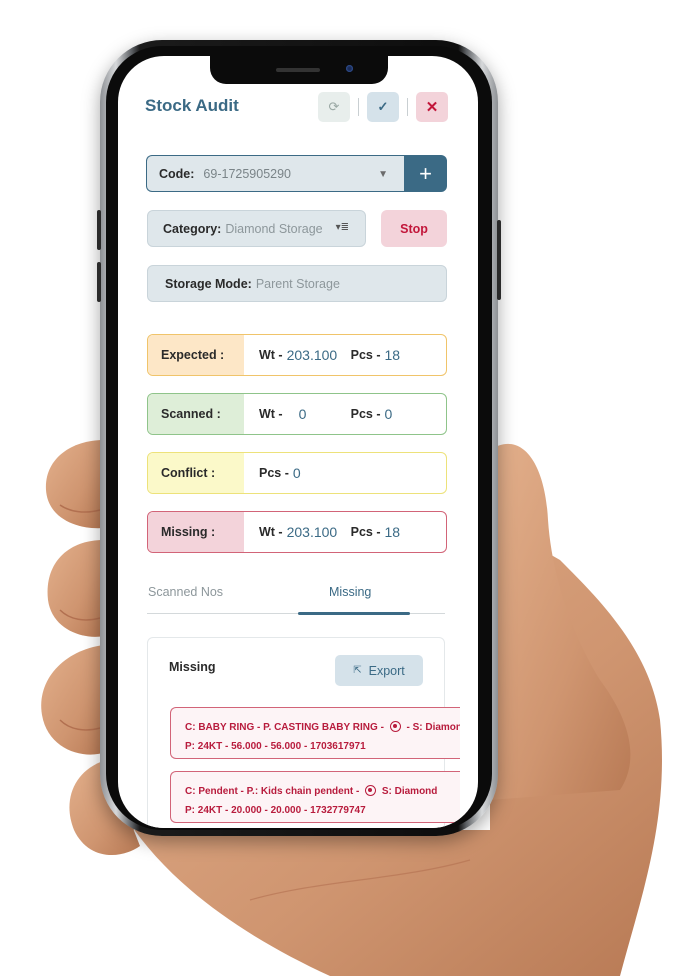 Image resolution: width=696 pixels, height=976 pixels. What do you see at coordinates (192, 105) in the screenshot?
I see `page-title: Stock Audit` at bounding box center [192, 105].